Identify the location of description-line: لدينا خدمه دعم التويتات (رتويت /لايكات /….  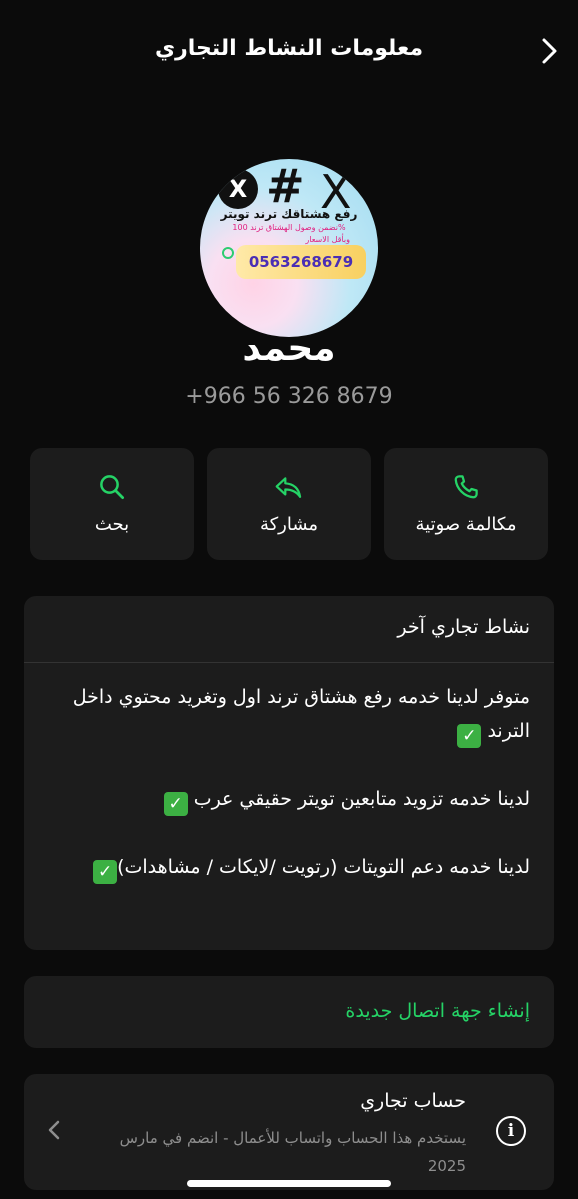
(290, 867).